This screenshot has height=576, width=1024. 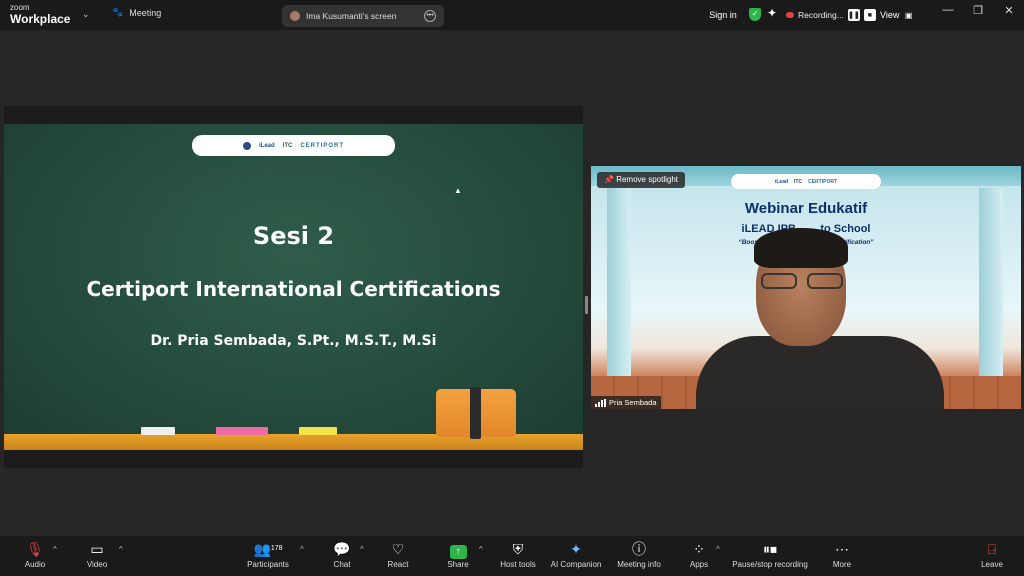 I want to click on video-label: Video, so click(x=97, y=564).